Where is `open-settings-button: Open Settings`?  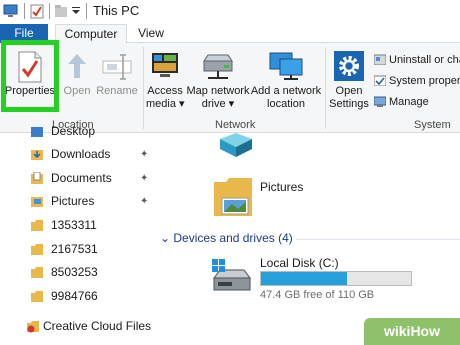
open-settings-button: Open Settings is located at coordinates (349, 79).